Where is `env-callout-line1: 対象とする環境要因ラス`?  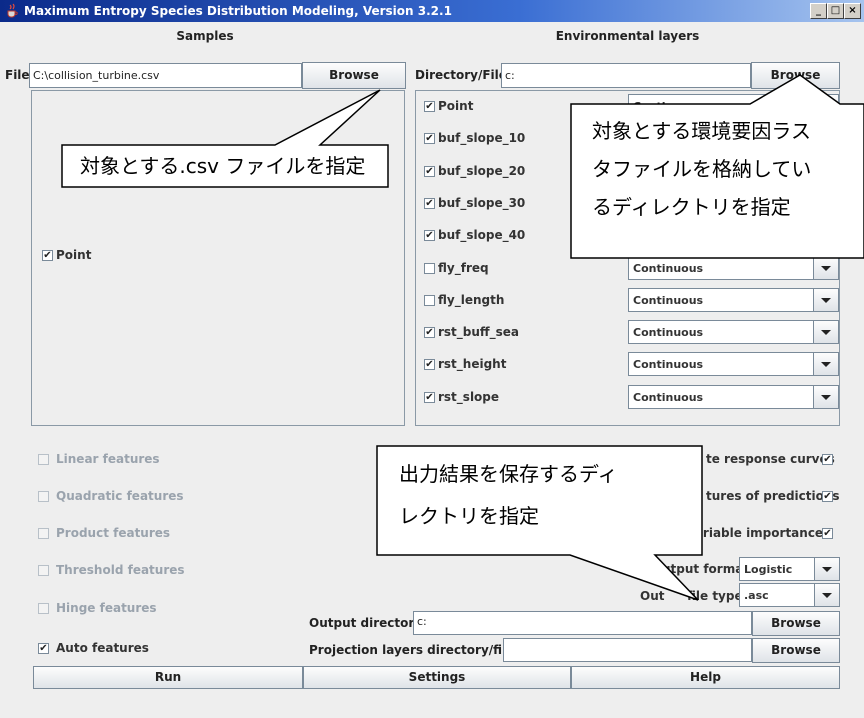 env-callout-line1: 対象とする環境要因ラス is located at coordinates (701, 131).